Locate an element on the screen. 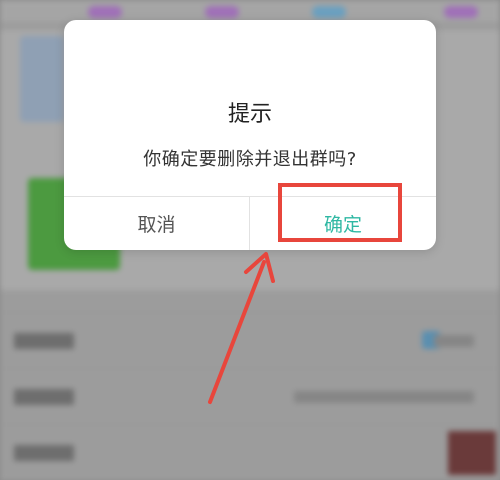 Image resolution: width=500 pixels, height=480 pixels. background-avatar is located at coordinates (472, 453).